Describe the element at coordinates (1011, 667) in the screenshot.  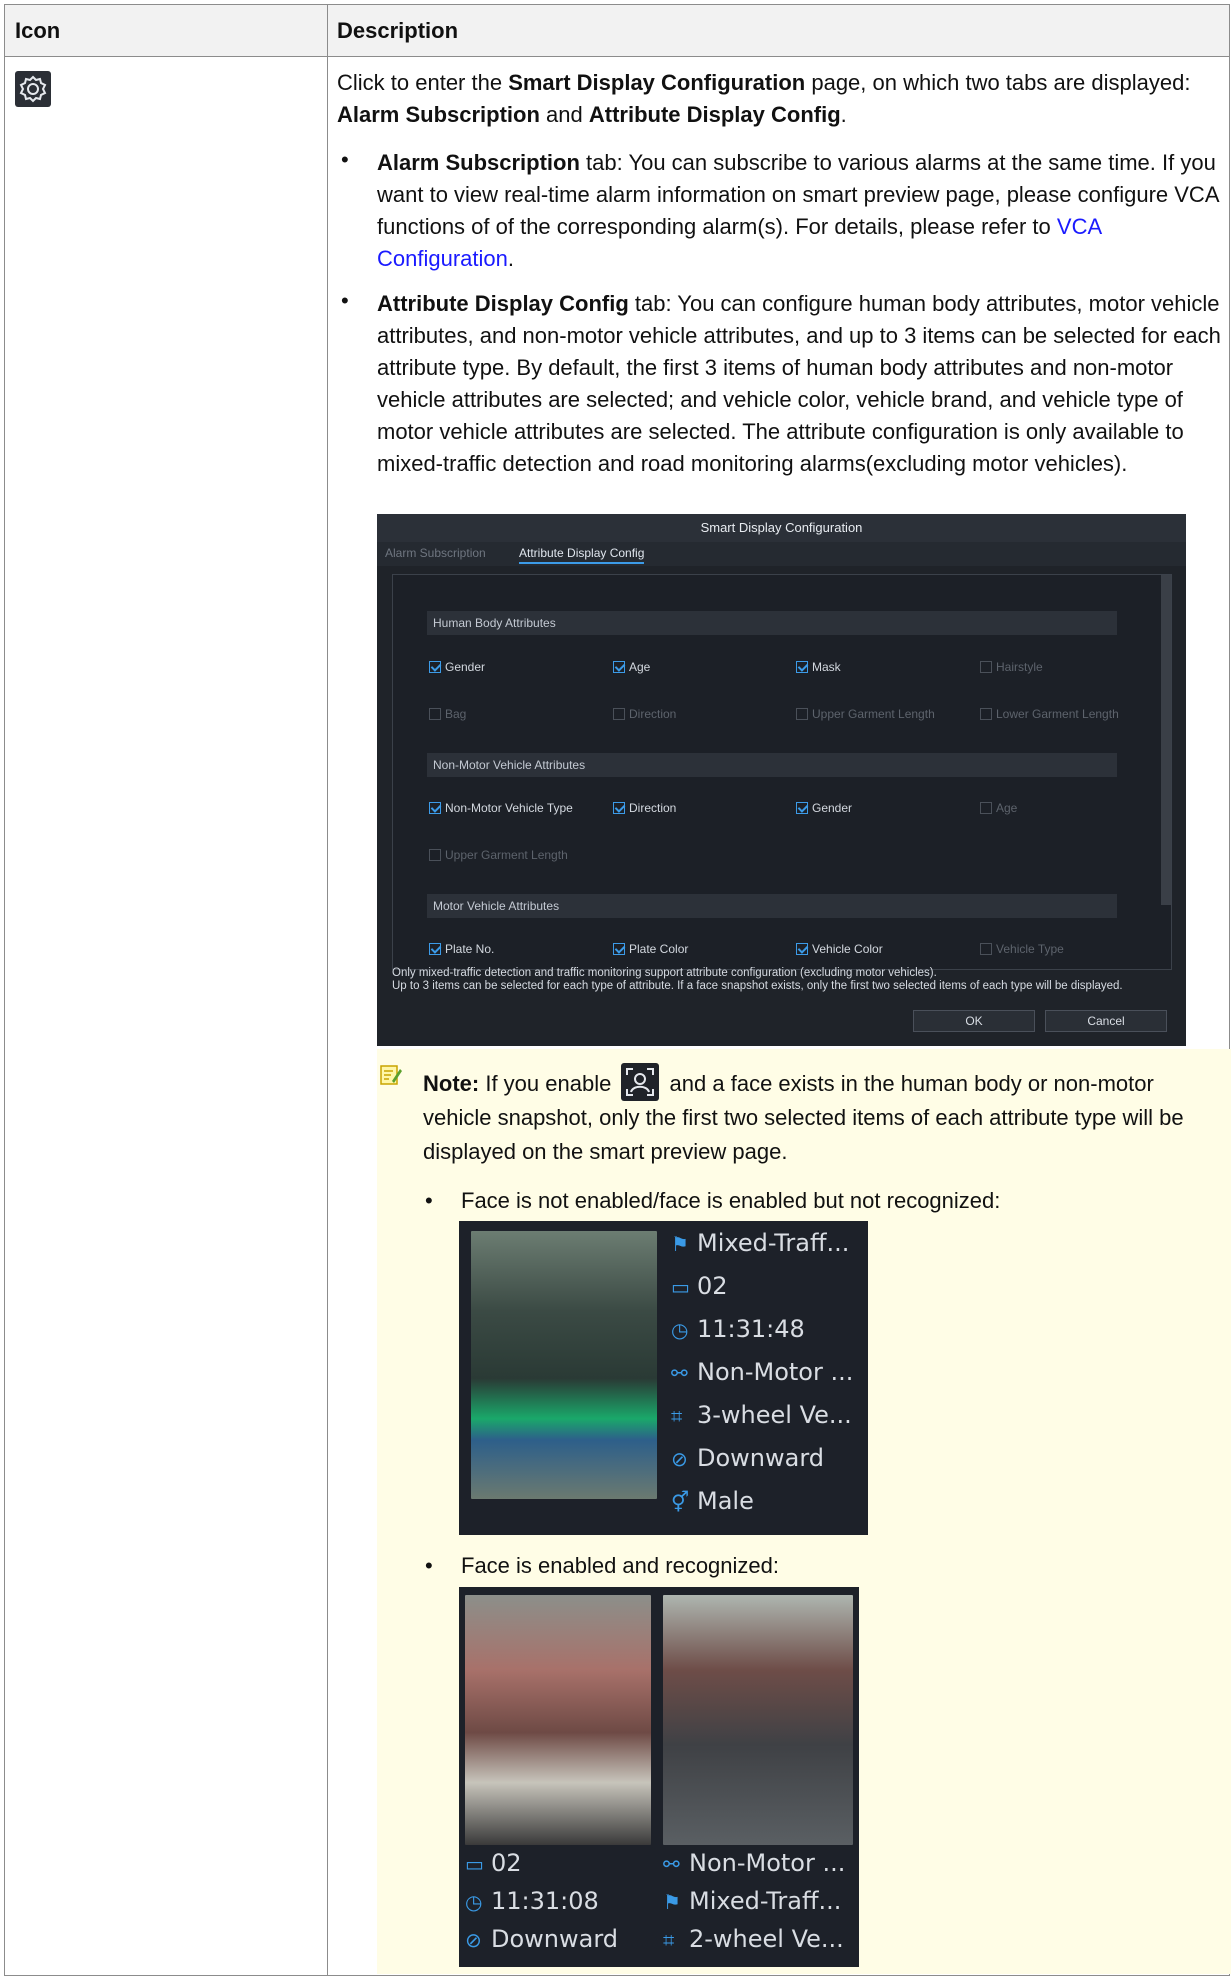
I see `checkbox-human-hairstyle: Hairstyle` at that location.